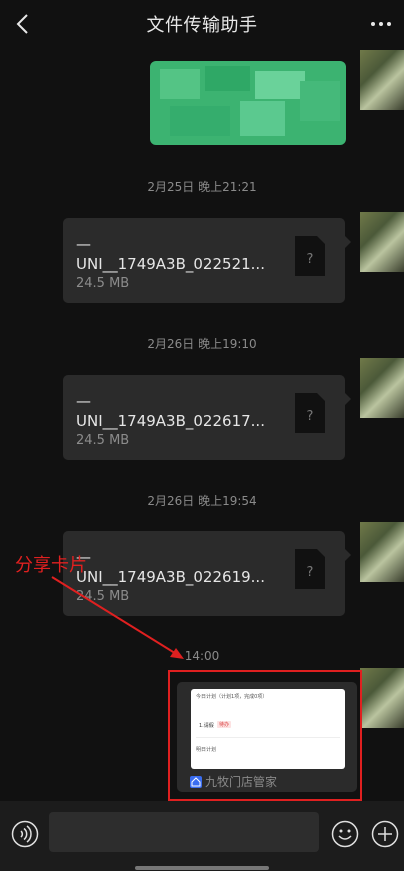 This screenshot has width=404, height=871. Describe the element at coordinates (202, 868) in the screenshot. I see `home-indicator` at that location.